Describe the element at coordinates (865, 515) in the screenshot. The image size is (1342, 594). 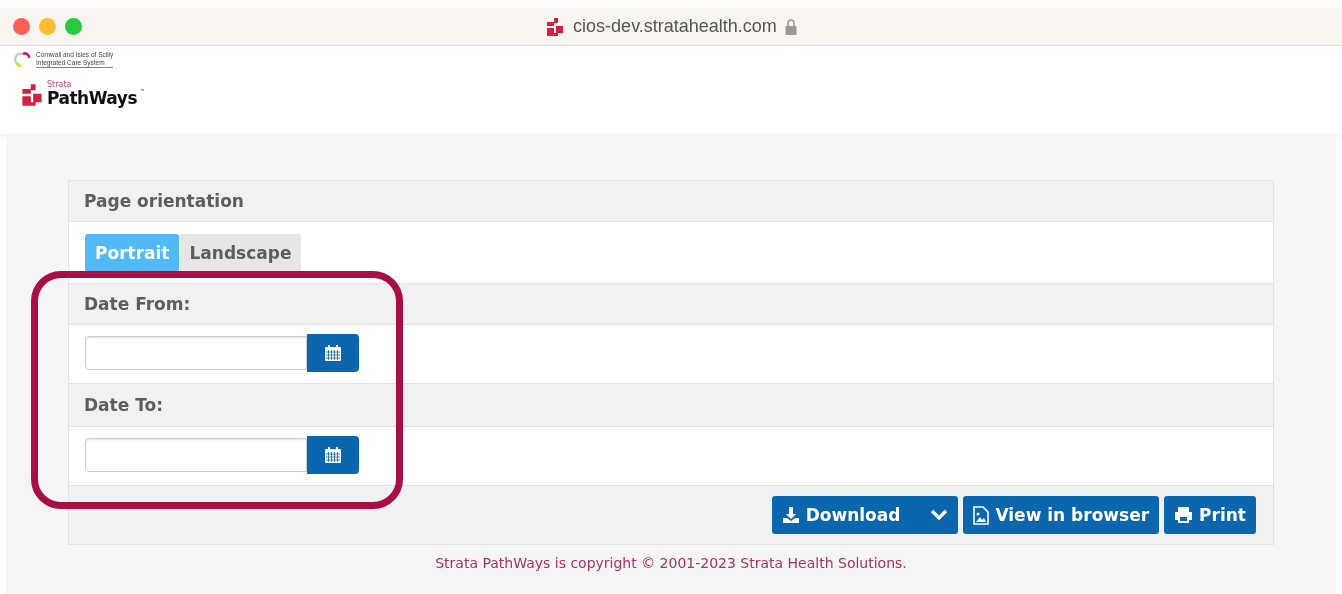
I see `download-button: Download` at that location.